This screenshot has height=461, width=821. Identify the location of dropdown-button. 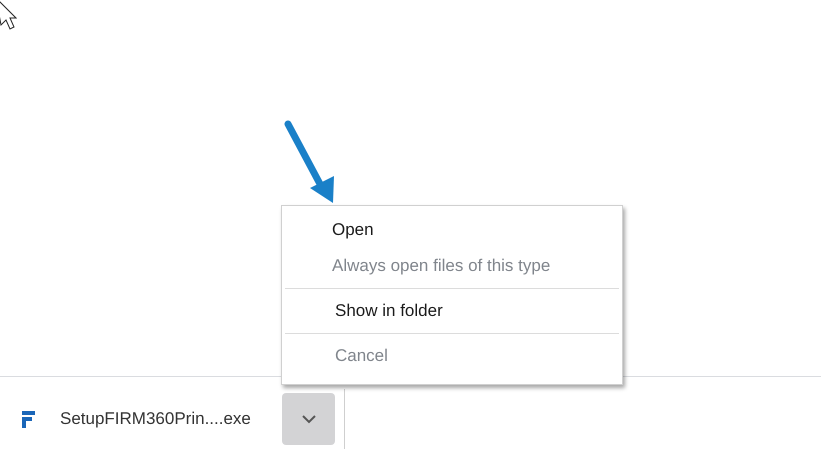
(308, 419).